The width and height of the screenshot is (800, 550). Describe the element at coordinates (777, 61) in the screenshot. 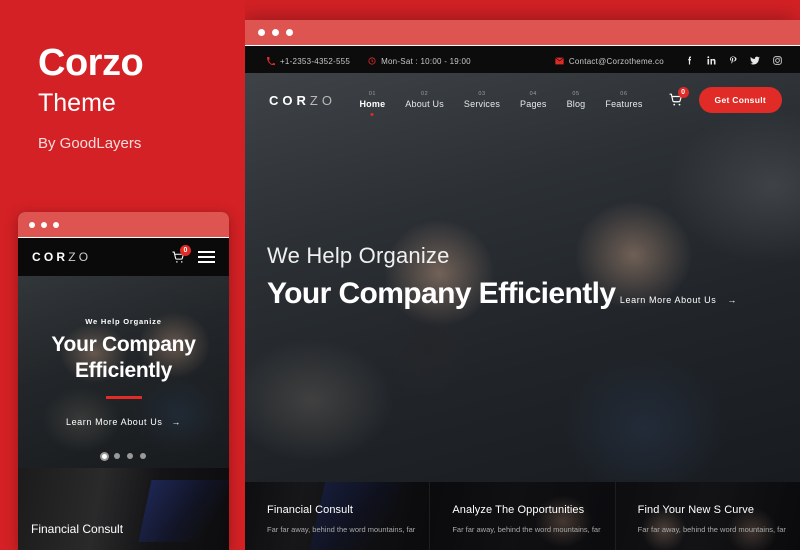

I see `instagram-icon` at that location.